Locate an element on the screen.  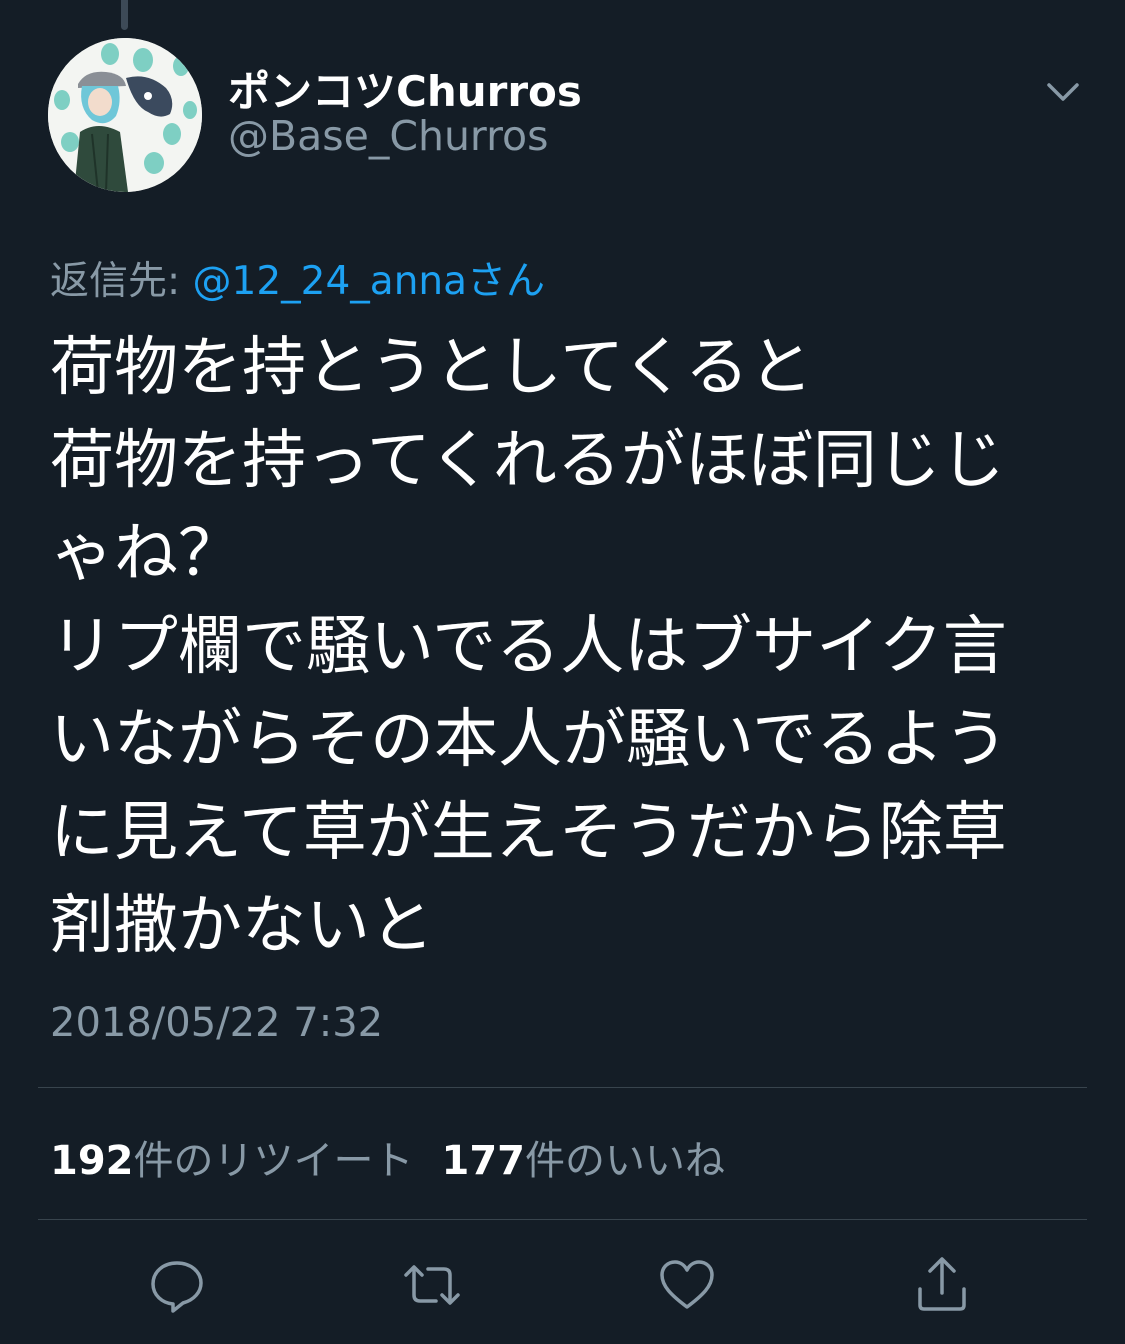
retweets-stat: 192件のリツイート is located at coordinates (232, 1157).